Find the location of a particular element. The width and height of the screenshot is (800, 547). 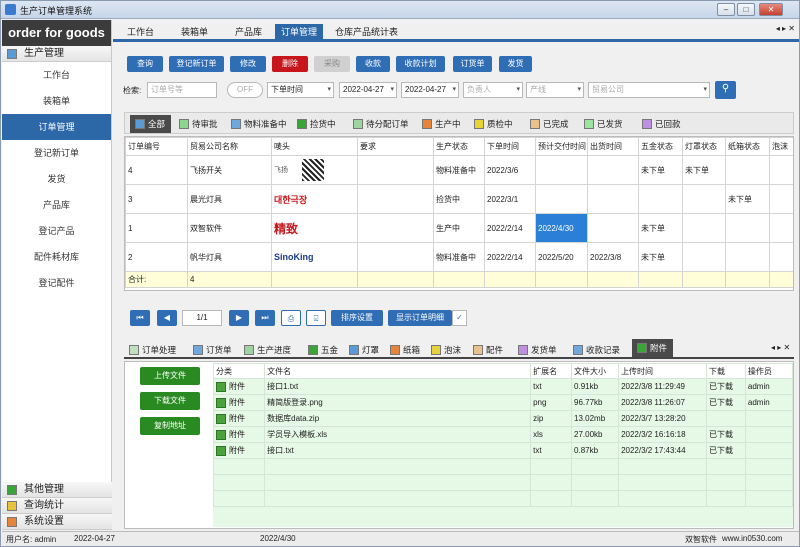

sidebar-item: 发货 is located at coordinates (56, 179).